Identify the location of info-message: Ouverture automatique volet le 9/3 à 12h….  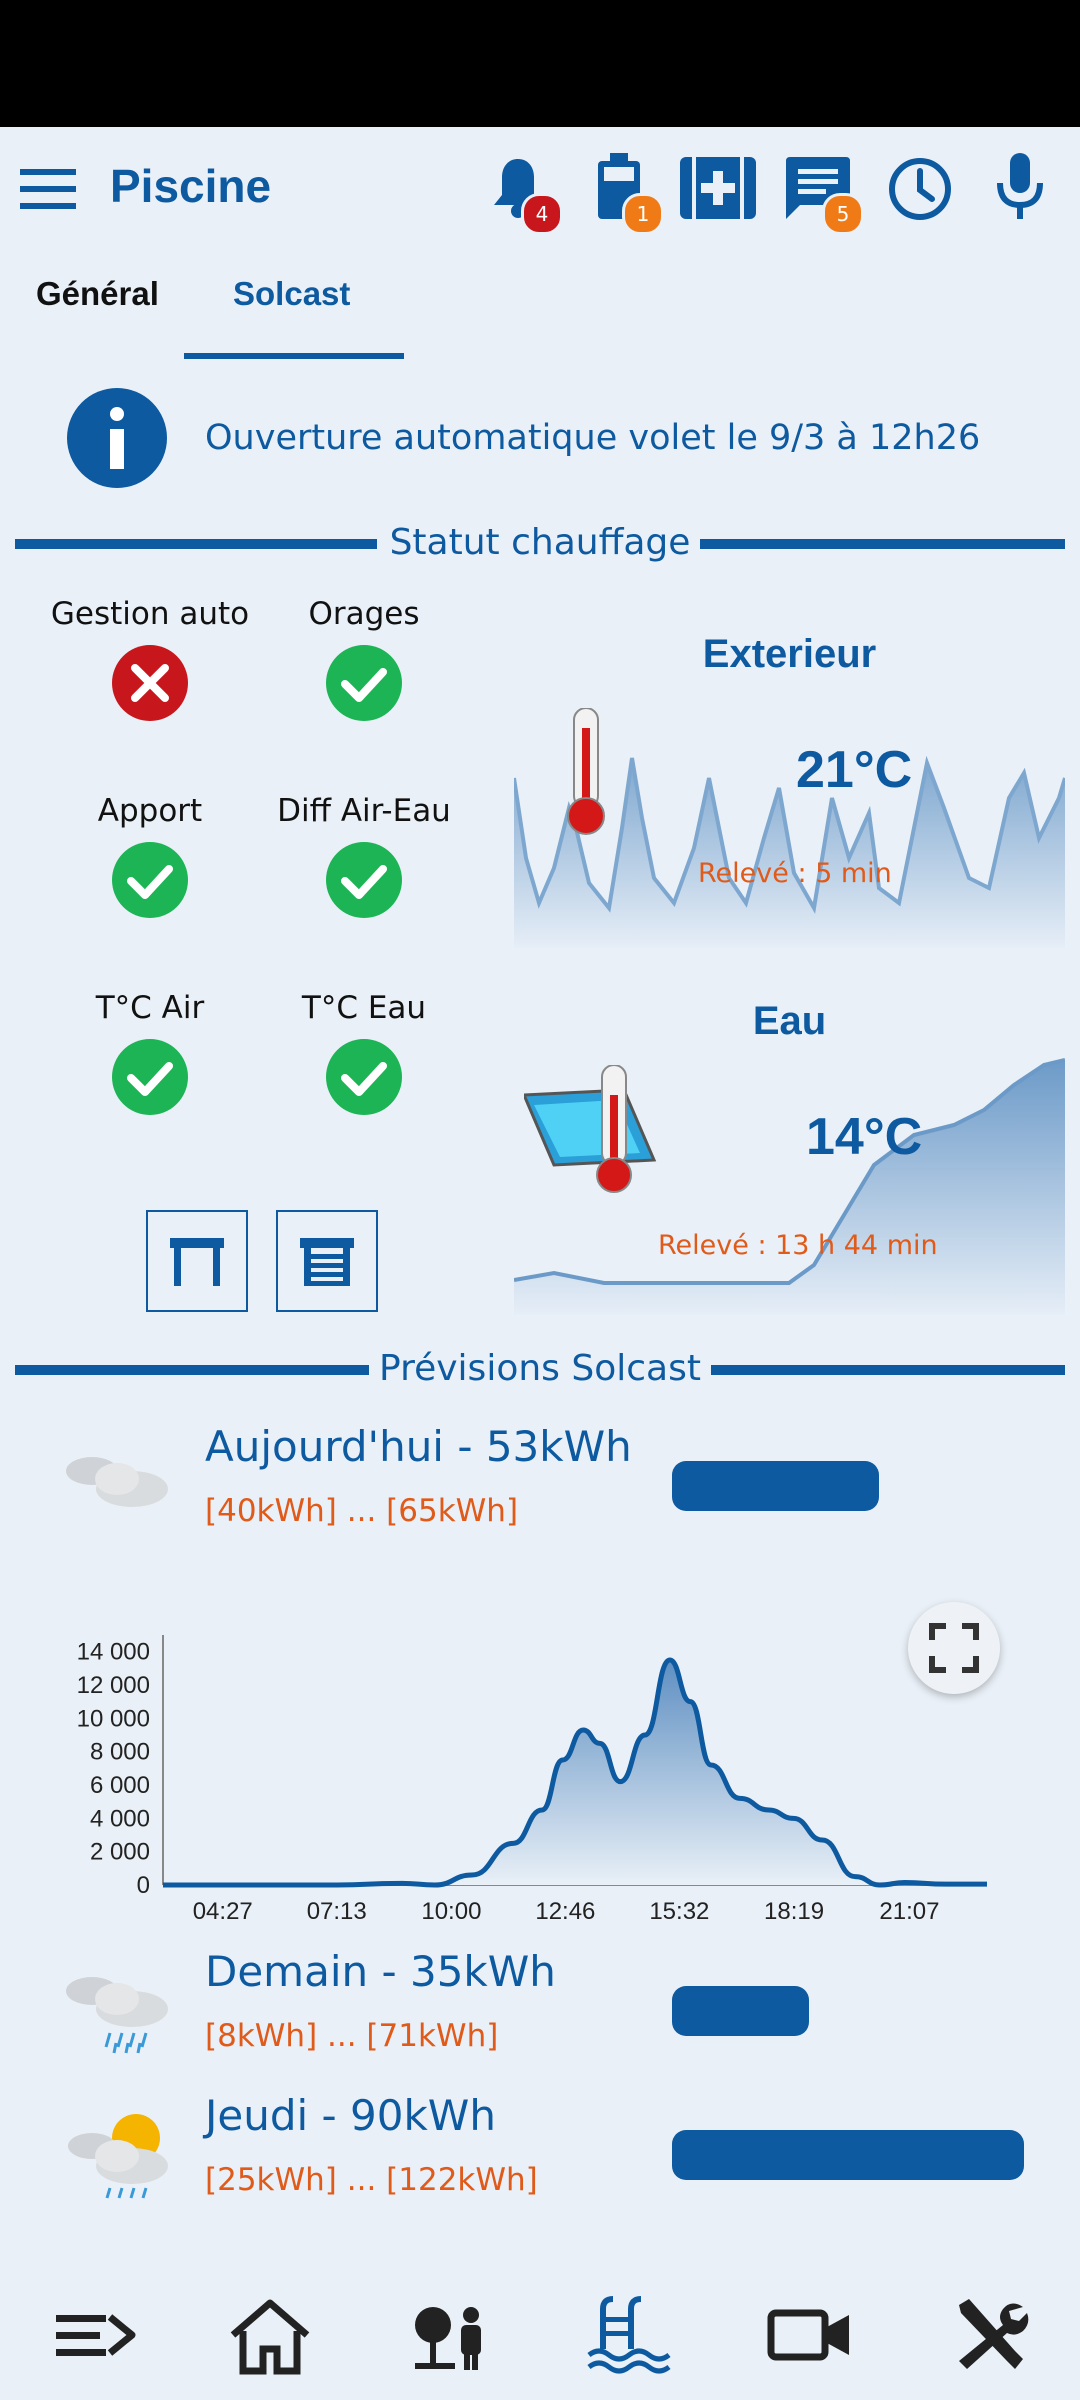
(593, 438).